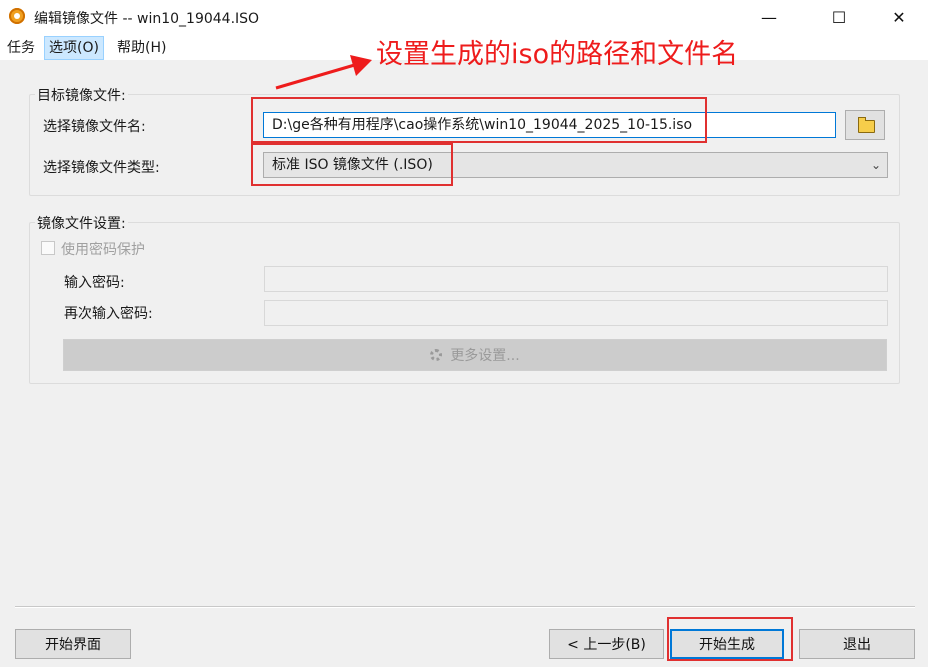 This screenshot has width=928, height=667. Describe the element at coordinates (21, 48) in the screenshot. I see `menu-task: 任务` at that location.